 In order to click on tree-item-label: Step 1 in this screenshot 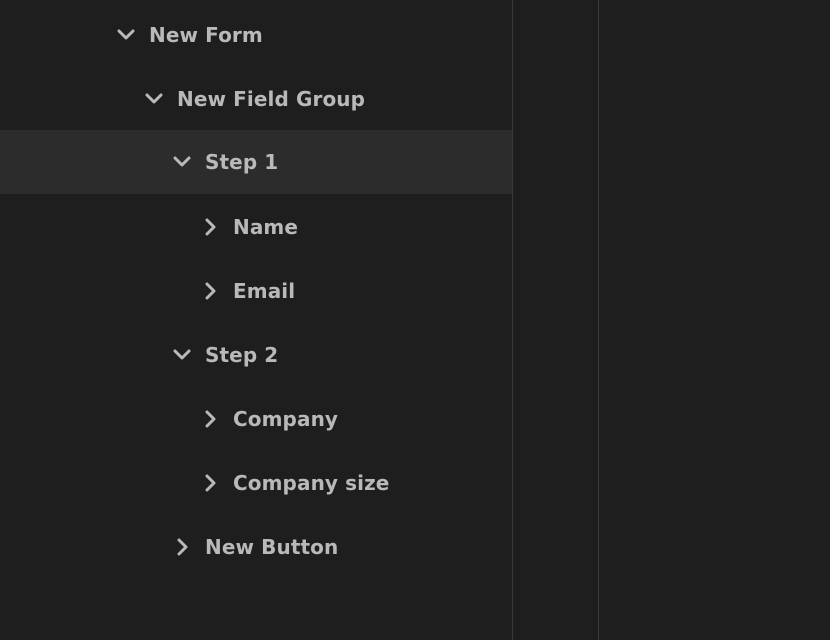, I will do `click(242, 162)`.